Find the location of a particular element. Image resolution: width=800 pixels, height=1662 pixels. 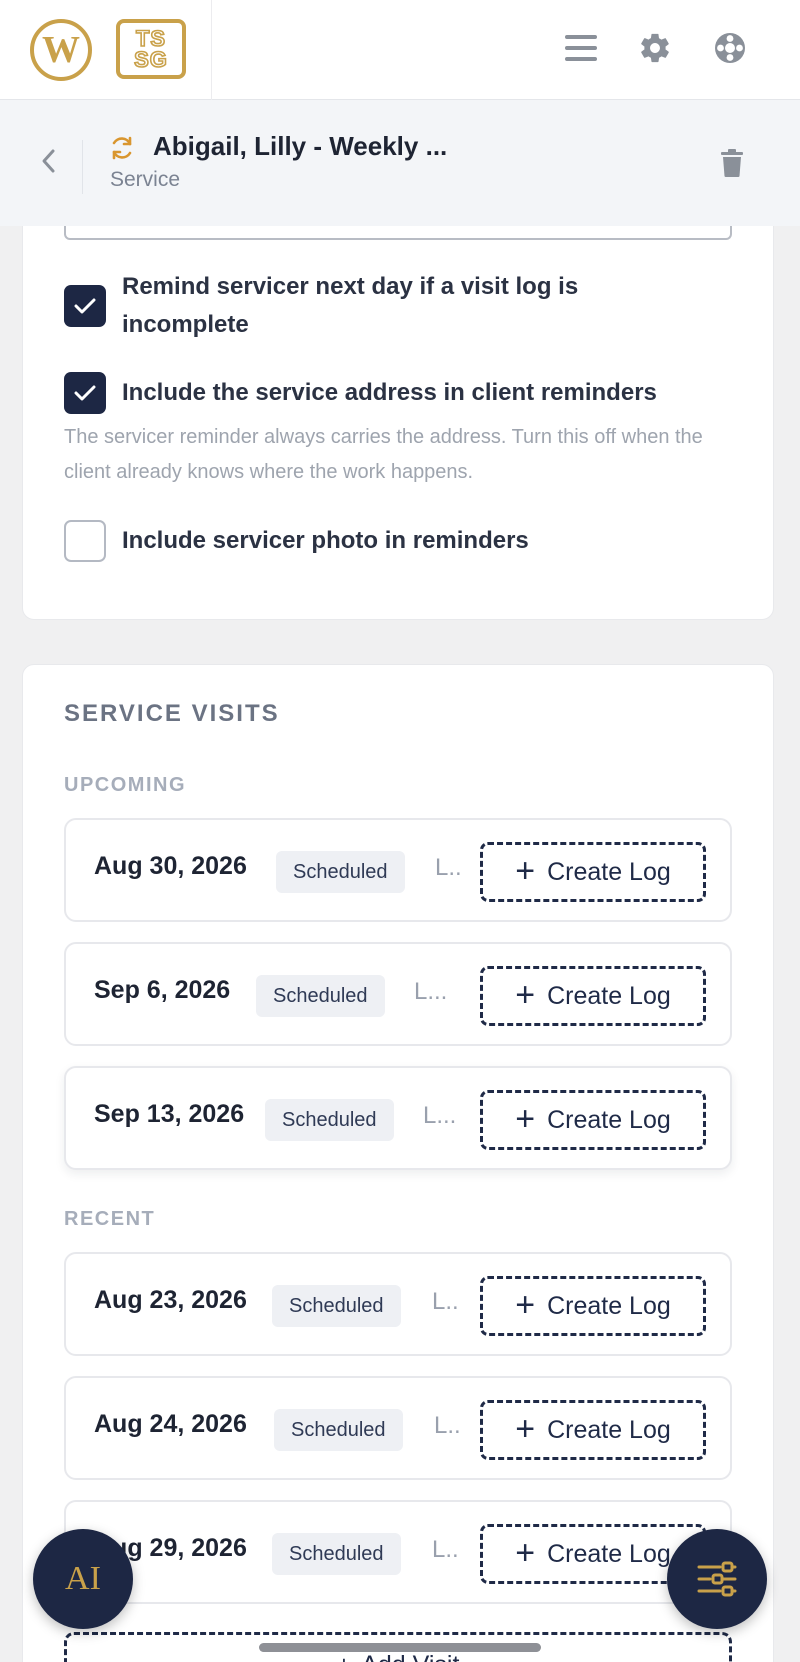

service-visits-title: SERVICE VISITS is located at coordinates (172, 713).